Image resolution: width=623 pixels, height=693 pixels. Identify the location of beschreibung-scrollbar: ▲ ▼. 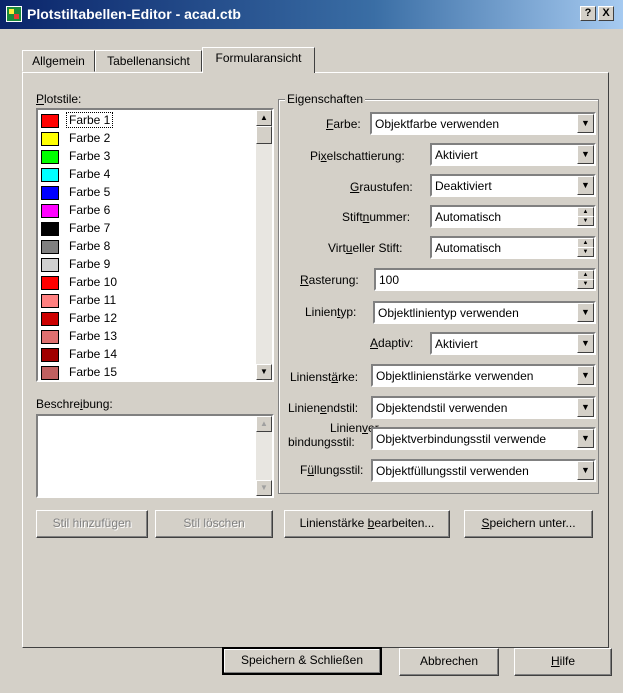
(264, 456).